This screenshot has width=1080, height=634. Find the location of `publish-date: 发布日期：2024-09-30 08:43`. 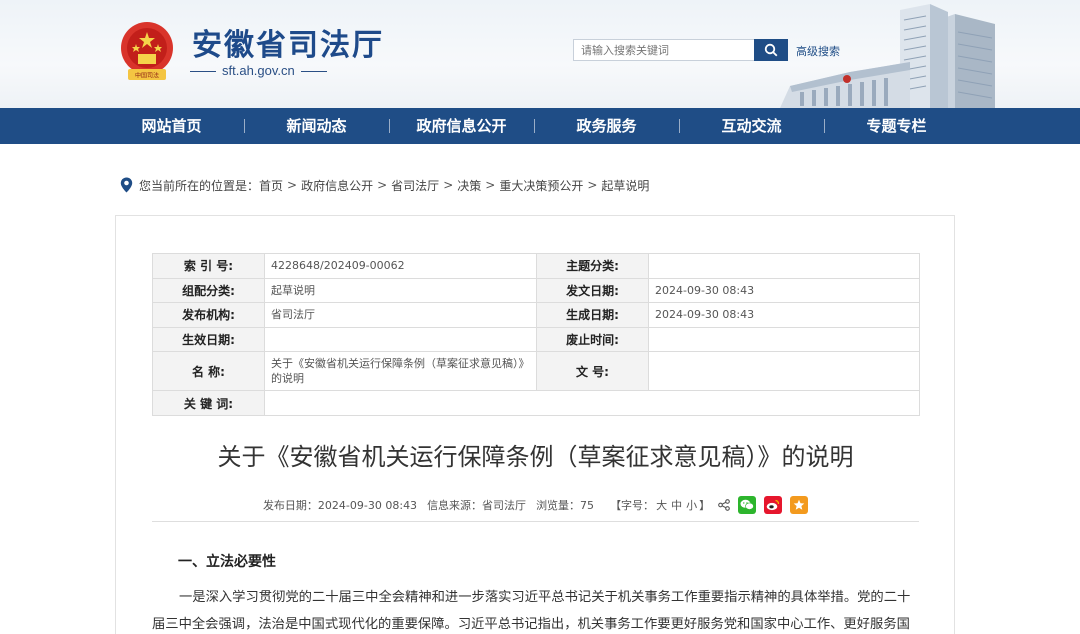

publish-date: 发布日期：2024-09-30 08:43 is located at coordinates (340, 505).